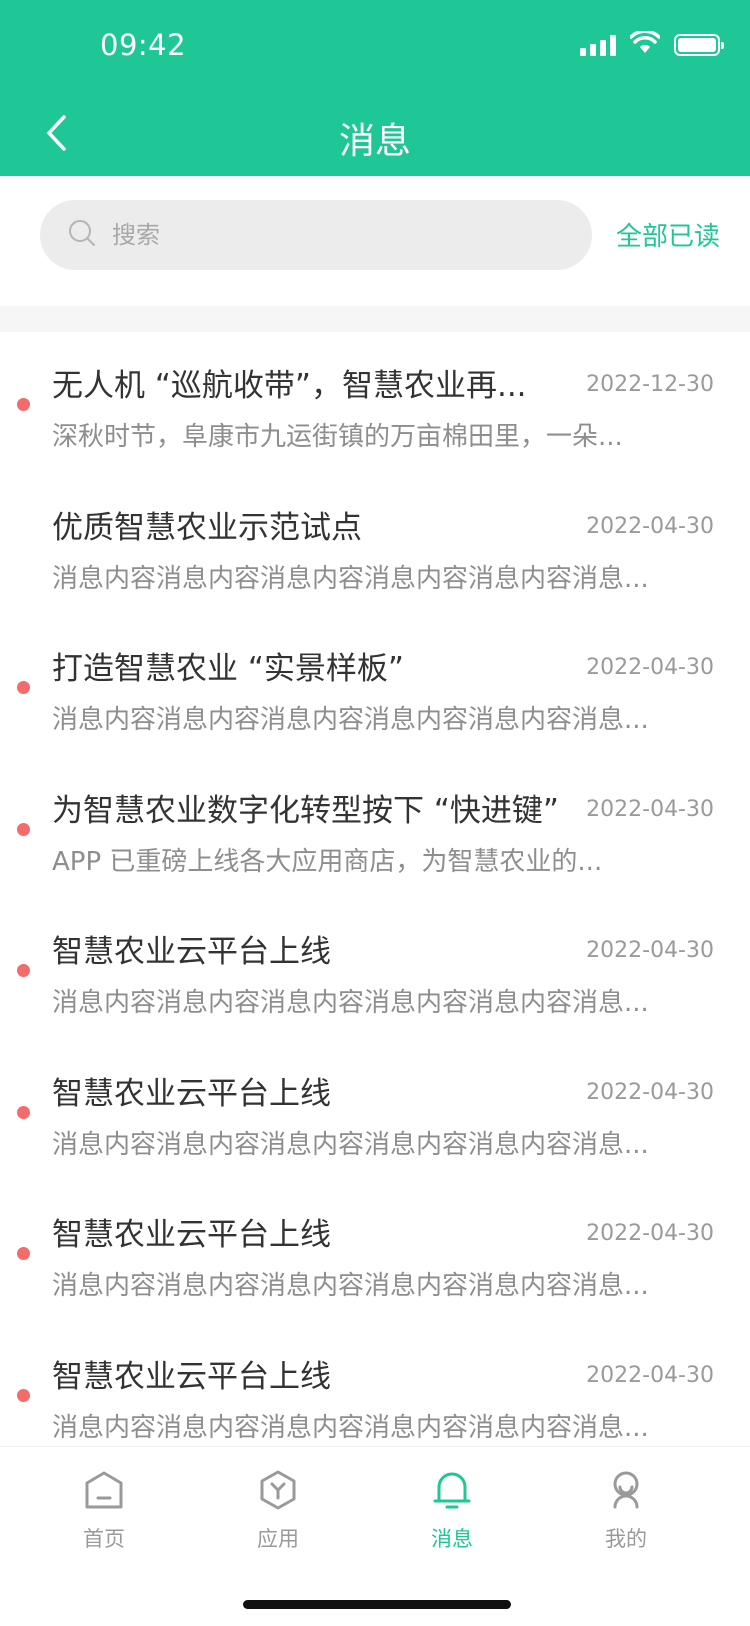 This screenshot has height=1626, width=750. I want to click on section-divider, so click(375, 319).